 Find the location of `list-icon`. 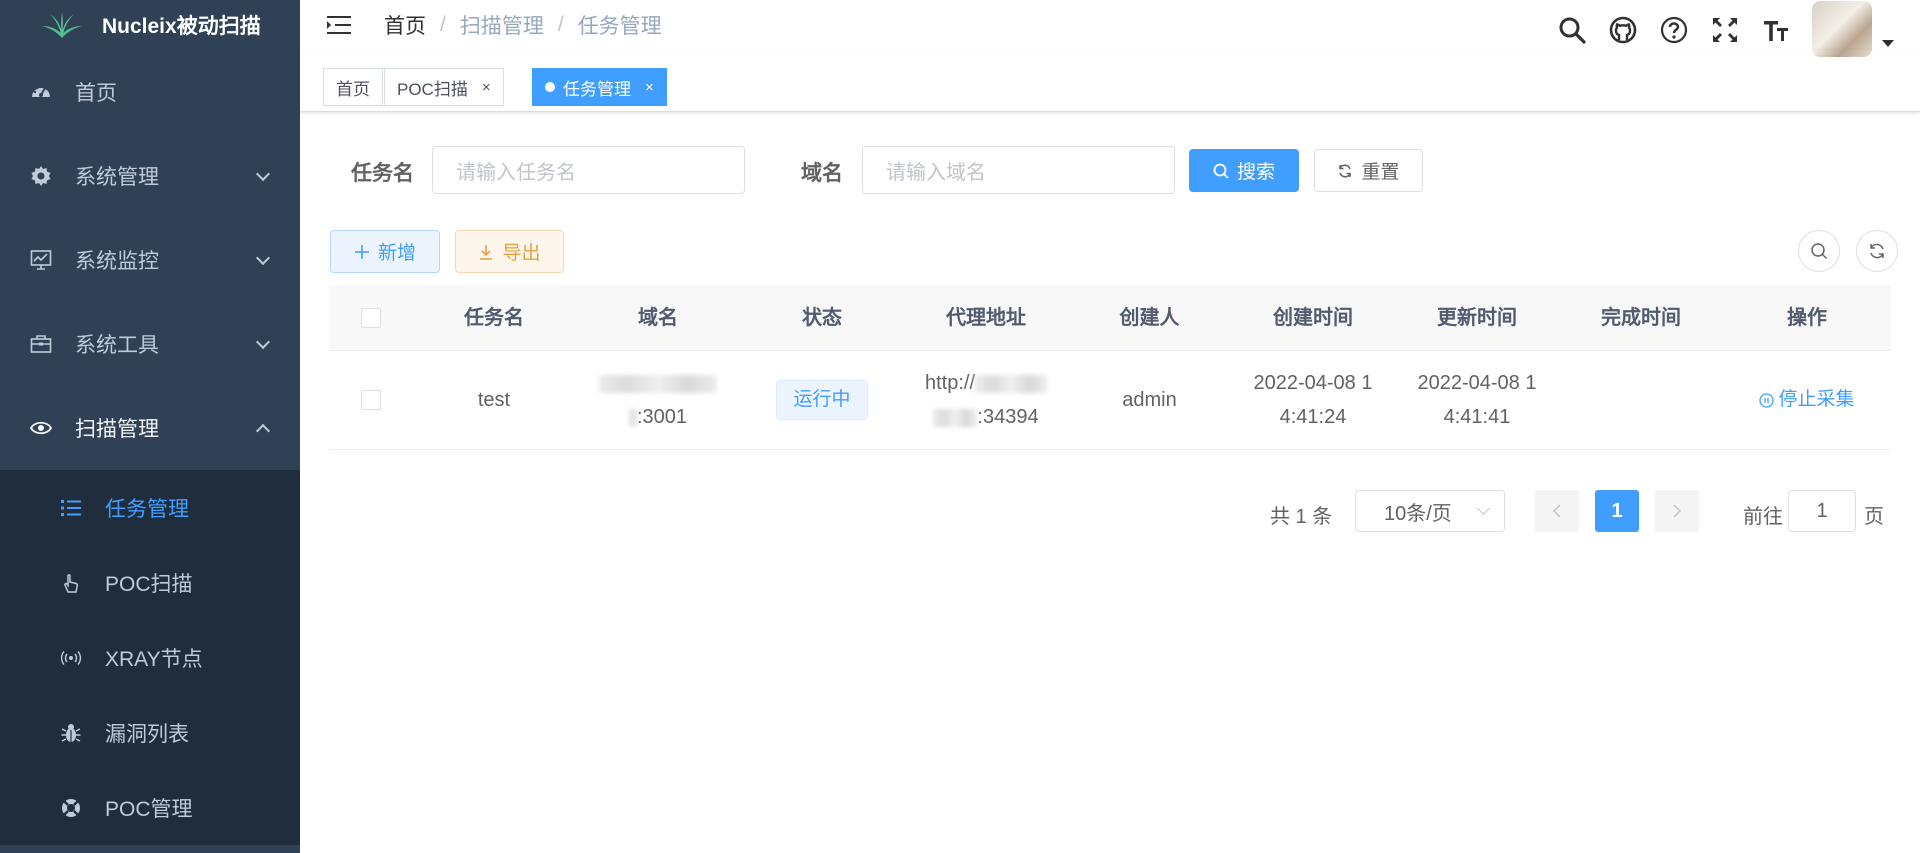

list-icon is located at coordinates (71, 508).